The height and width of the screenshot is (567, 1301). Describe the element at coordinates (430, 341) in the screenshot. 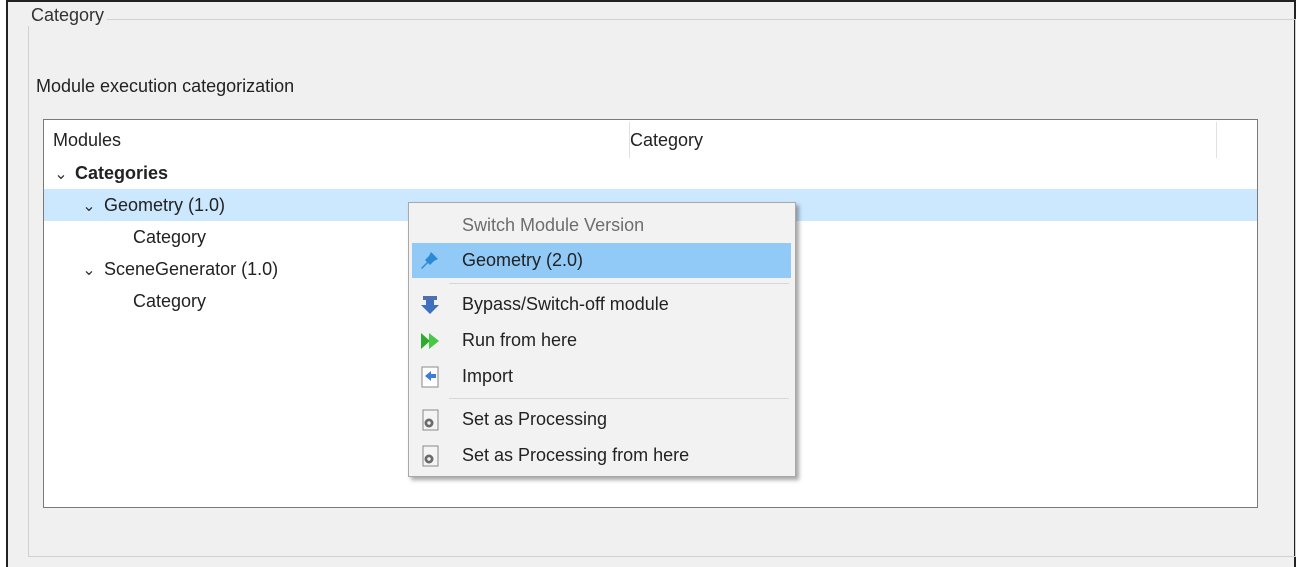

I see `run-forward-icon` at that location.